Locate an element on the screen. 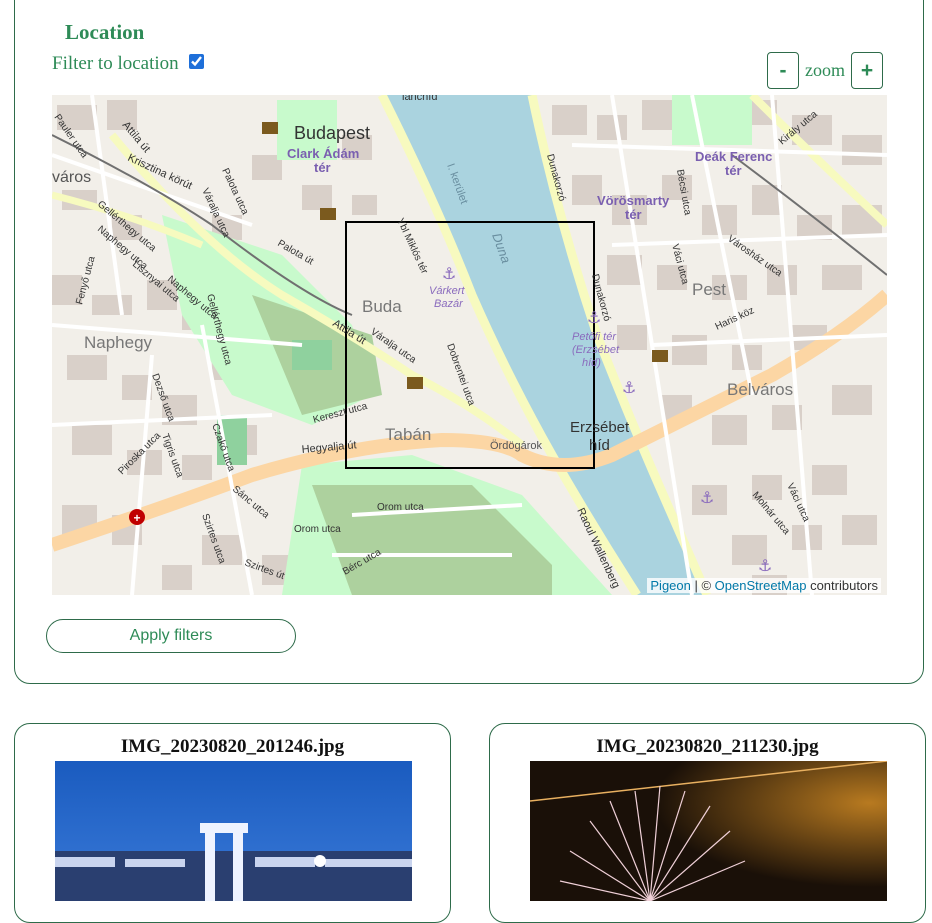  map-label-lanchid: lánchíd is located at coordinates (419, 99).